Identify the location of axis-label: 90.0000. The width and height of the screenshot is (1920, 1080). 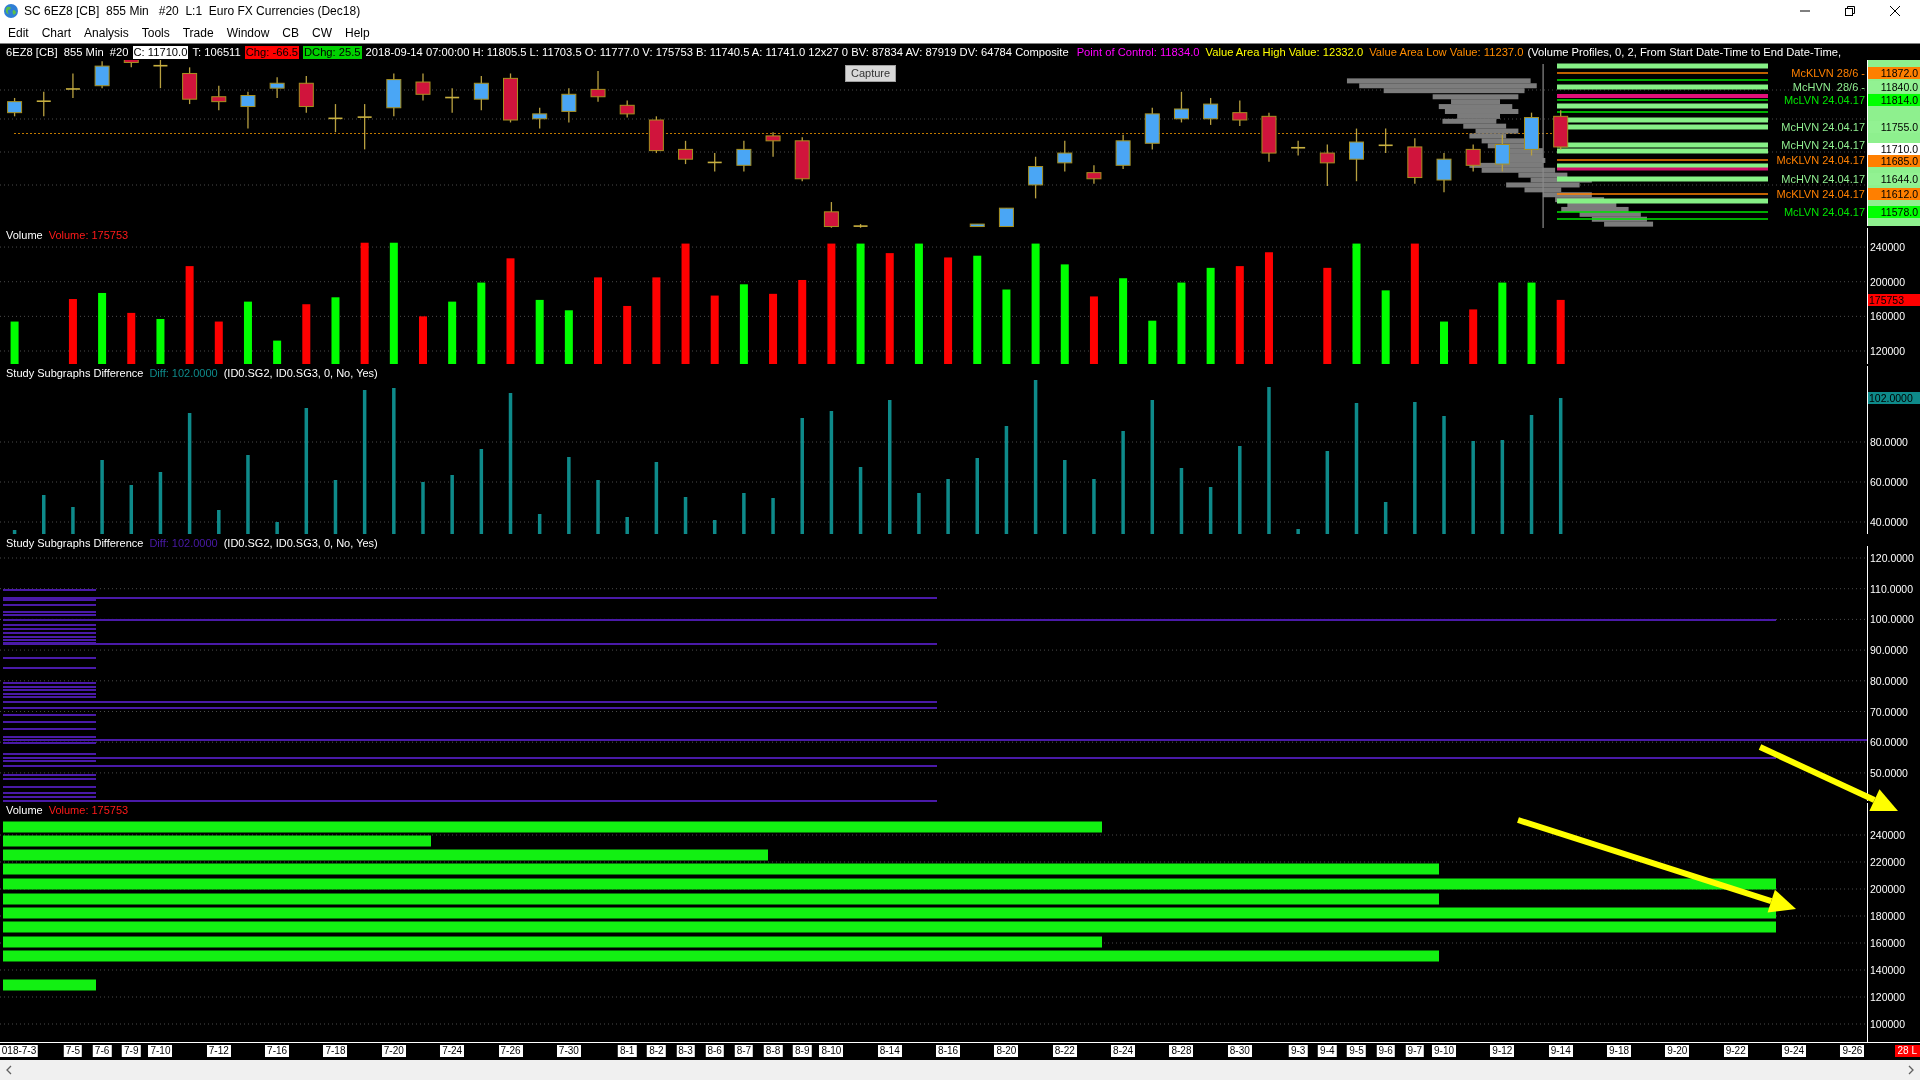
(1889, 650).